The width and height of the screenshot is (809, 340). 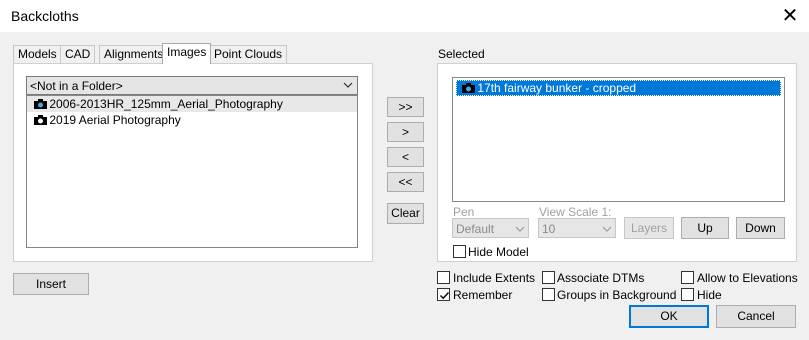 What do you see at coordinates (78, 54) in the screenshot?
I see `tab-cad: CAD` at bounding box center [78, 54].